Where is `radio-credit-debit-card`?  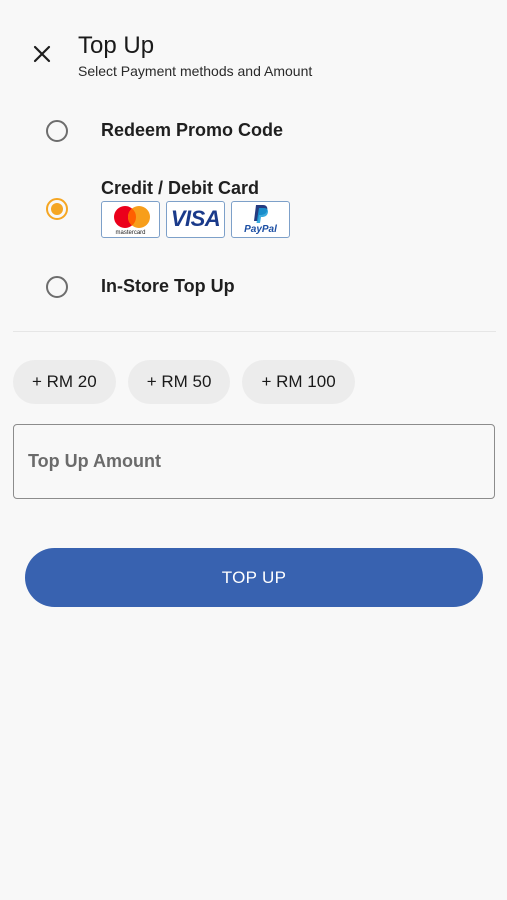 radio-credit-debit-card is located at coordinates (57, 209).